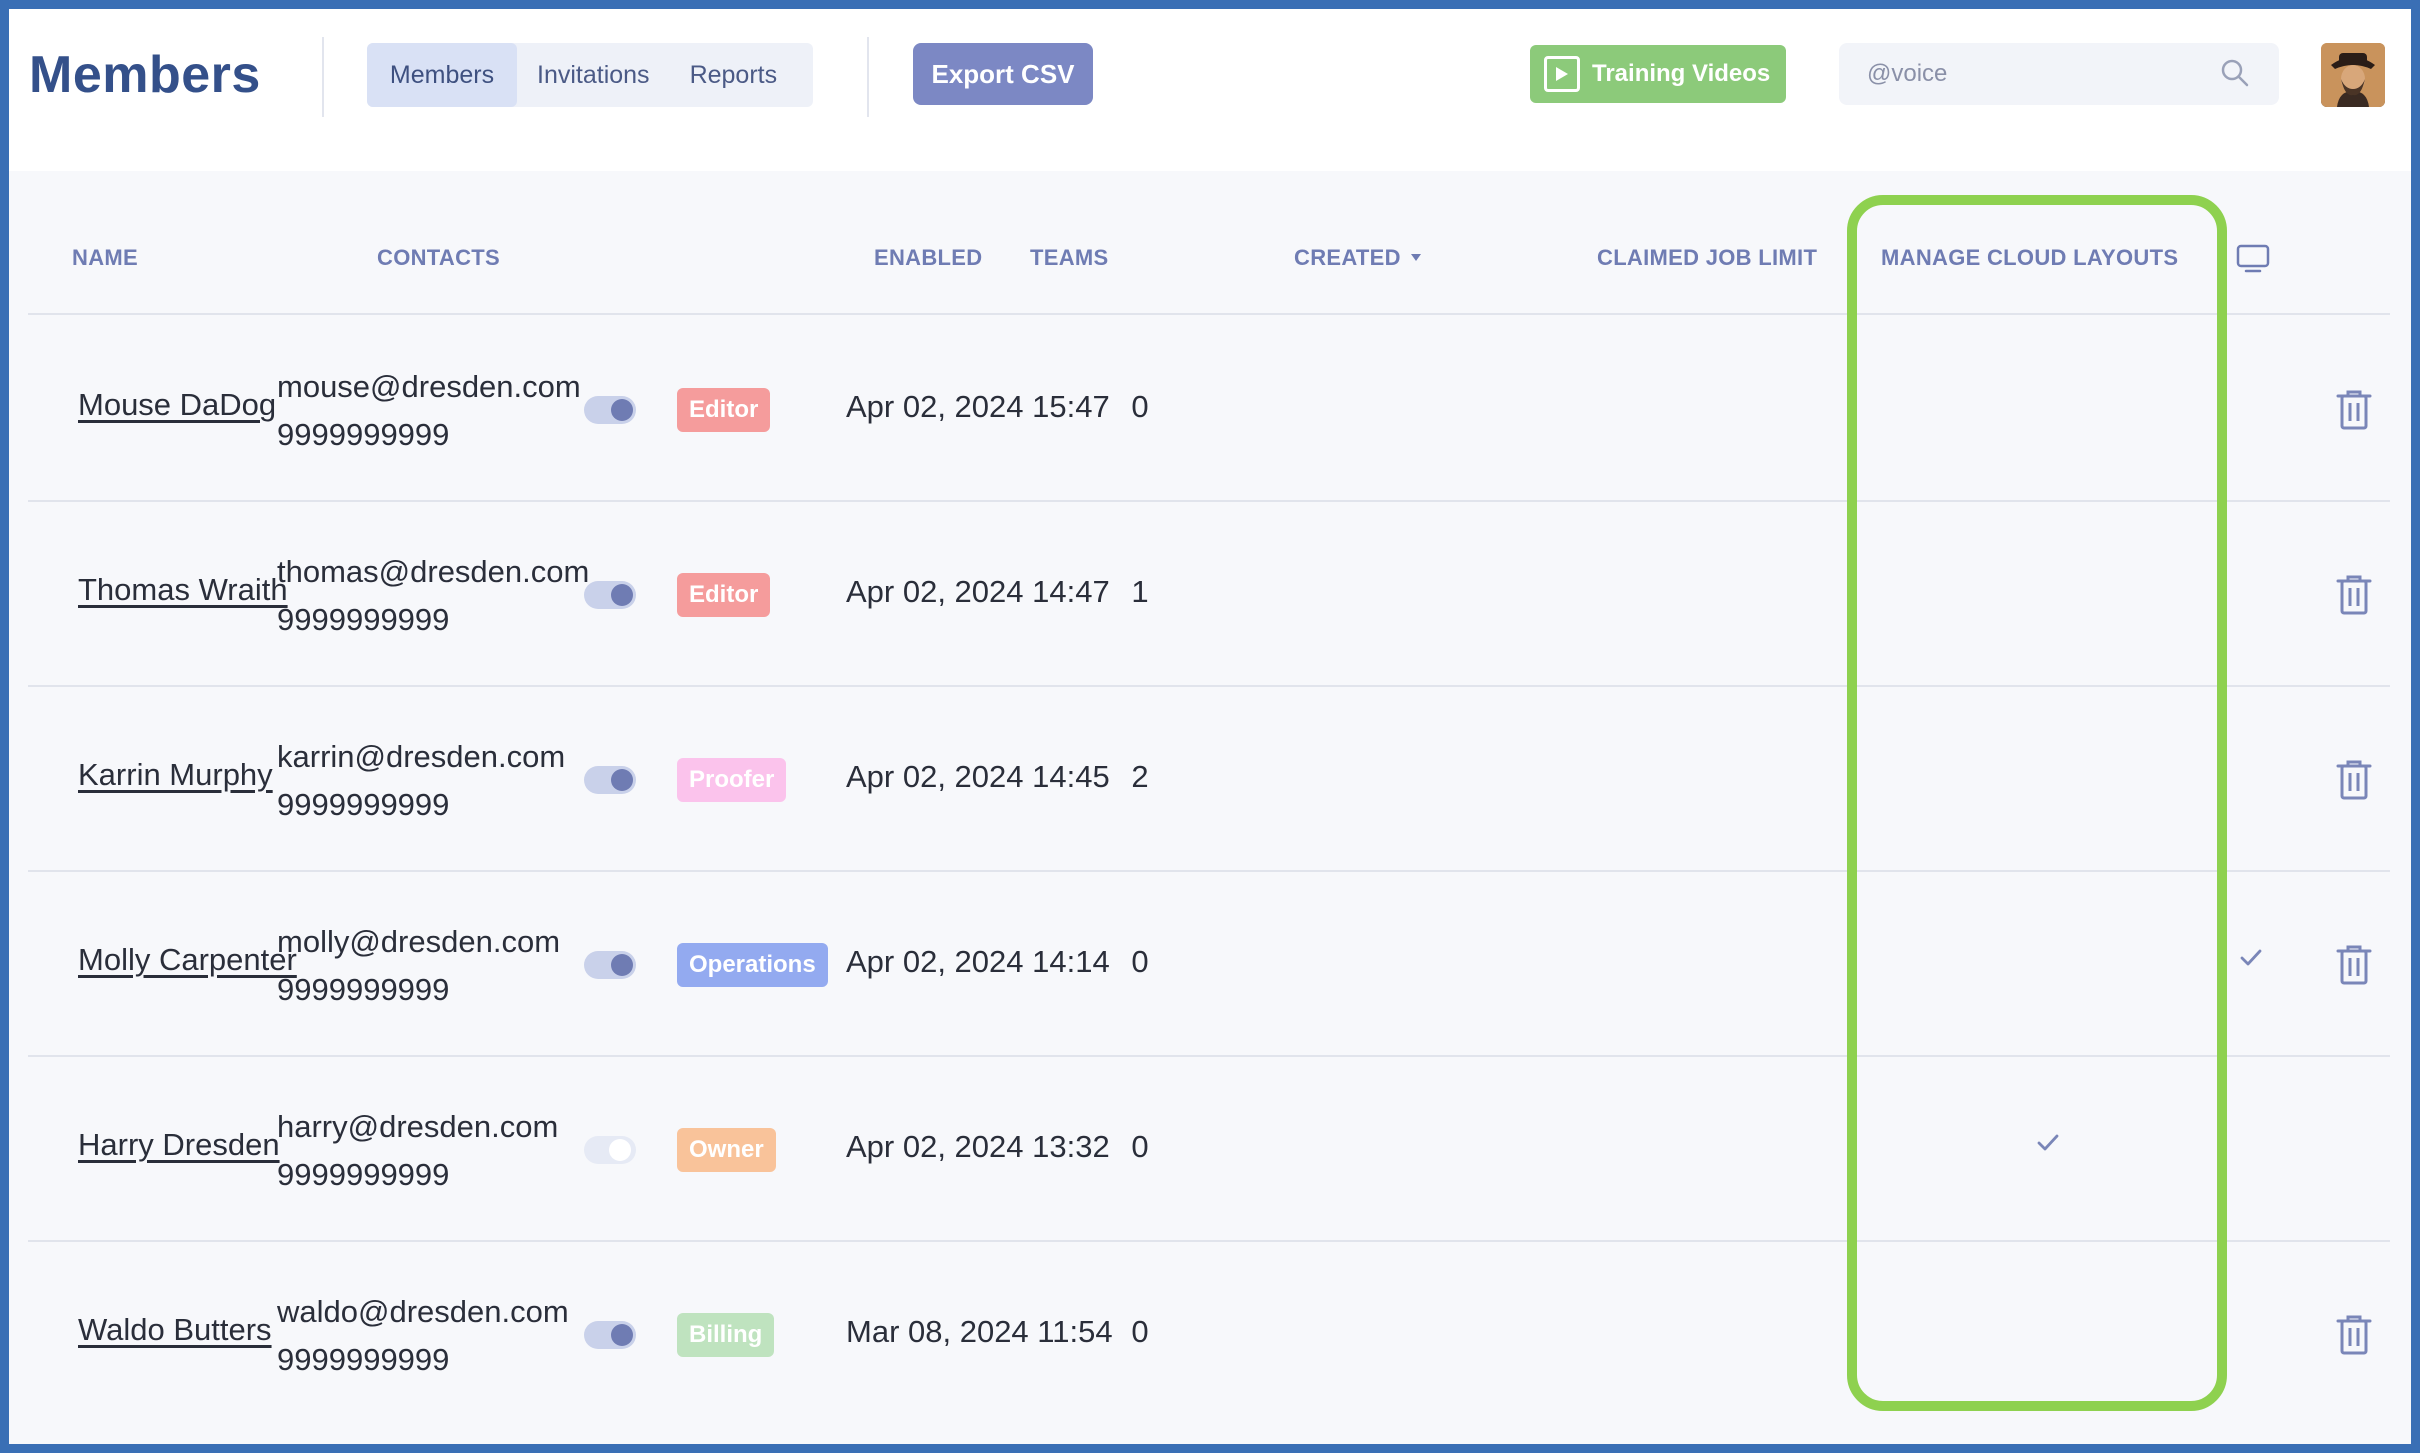  I want to click on column-header-enabled: ENABLED, so click(928, 257).